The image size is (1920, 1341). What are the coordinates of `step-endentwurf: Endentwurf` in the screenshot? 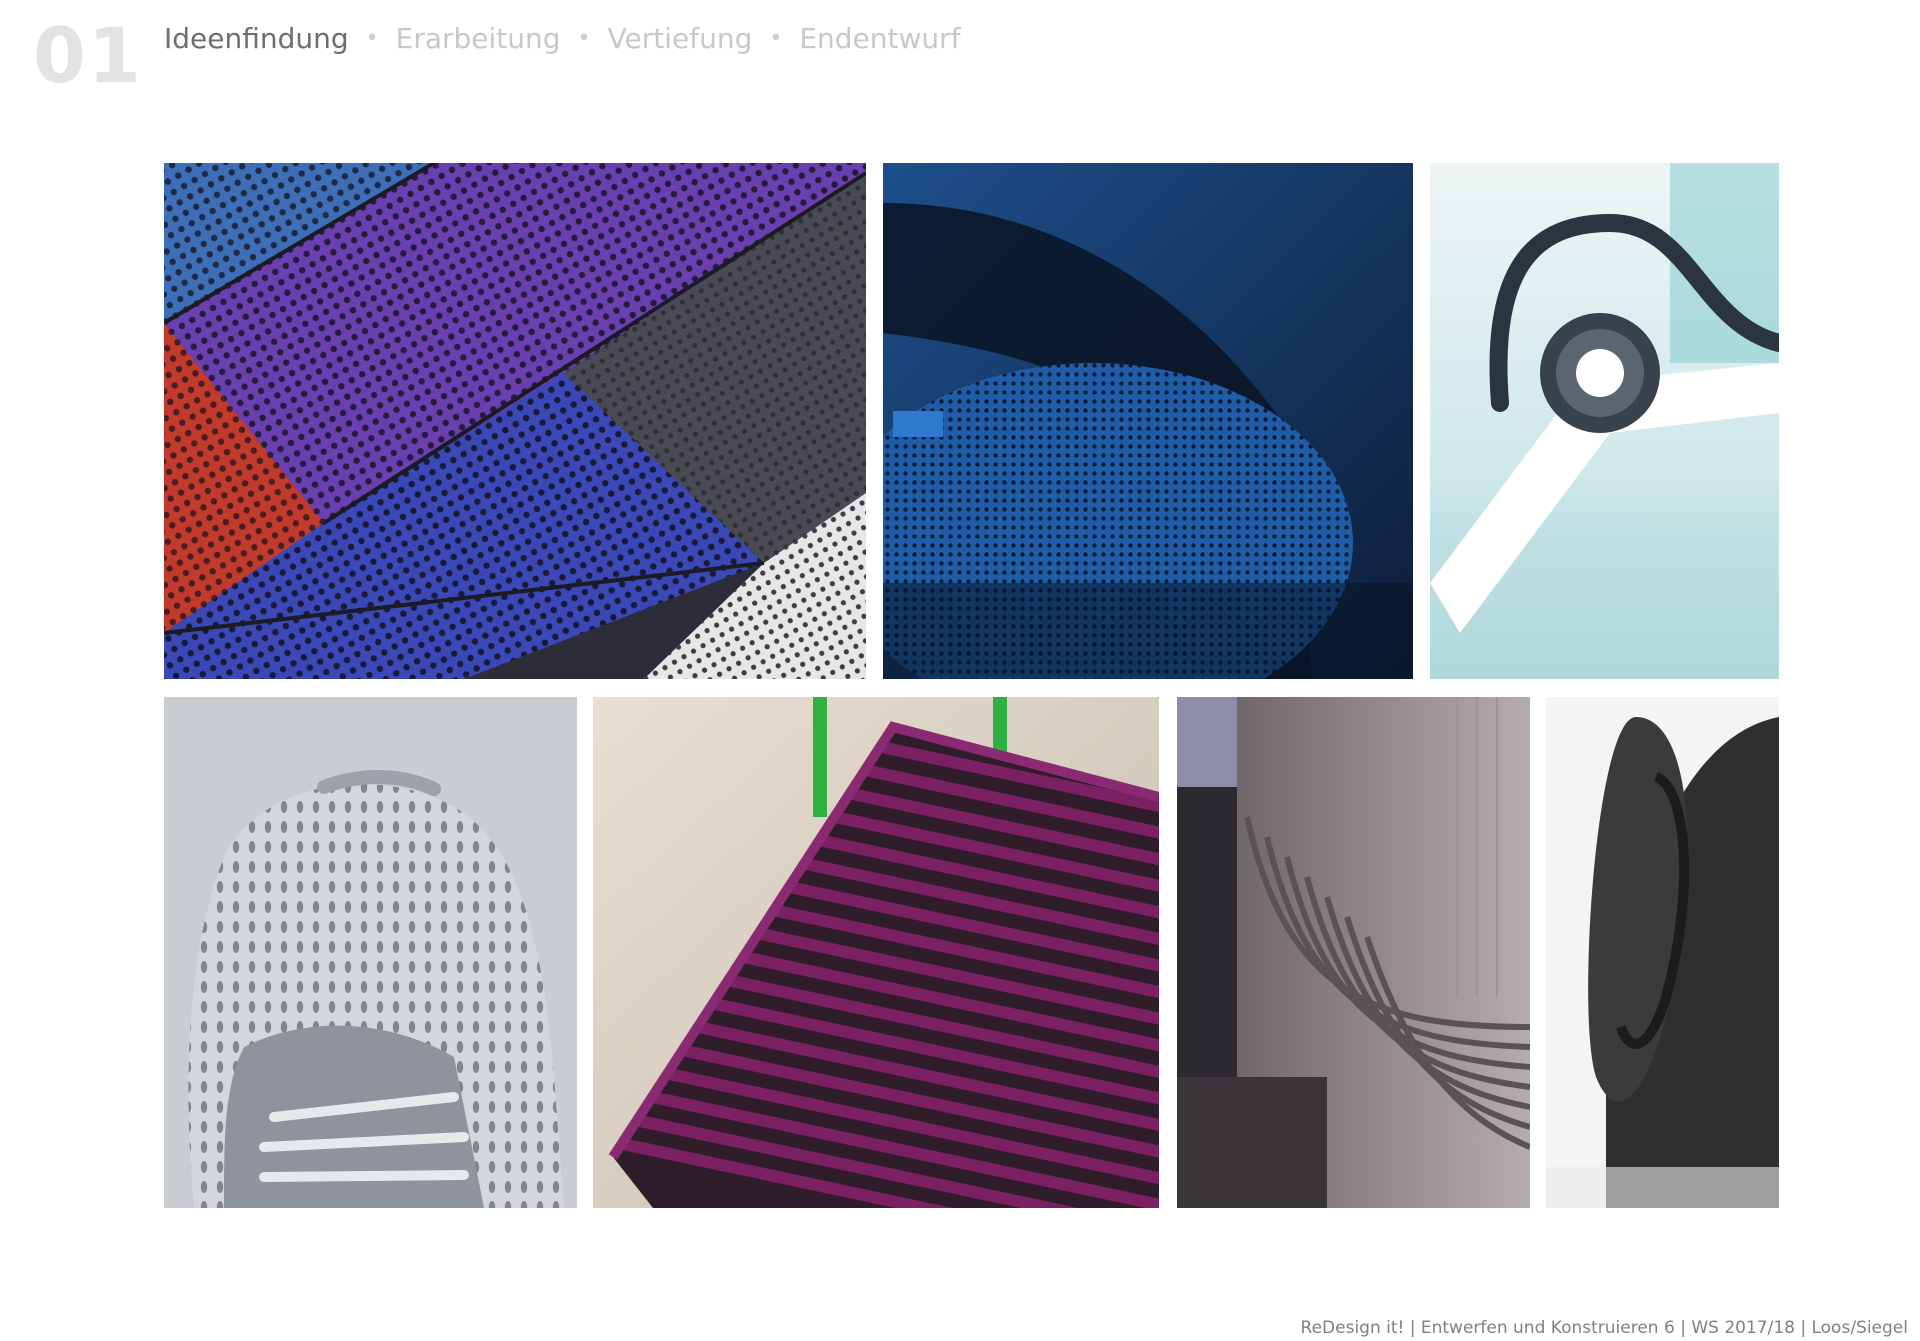 It's located at (880, 38).